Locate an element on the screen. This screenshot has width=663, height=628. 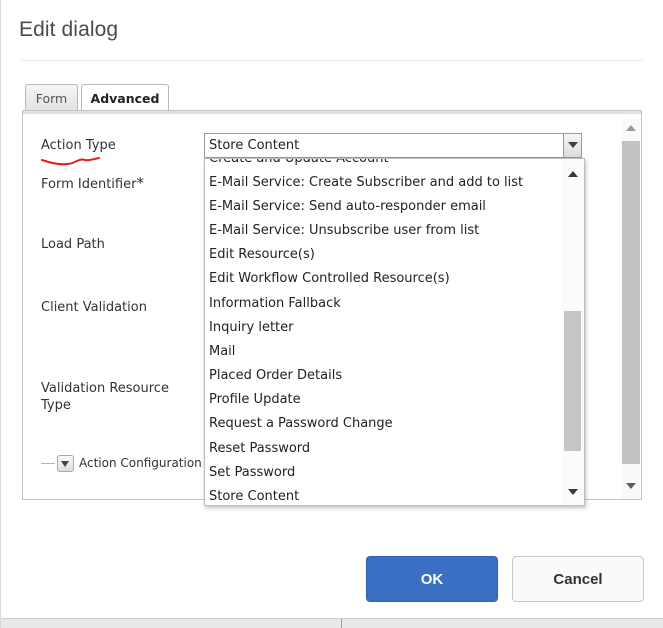
client-validation-label: Client Validation is located at coordinates (94, 307).